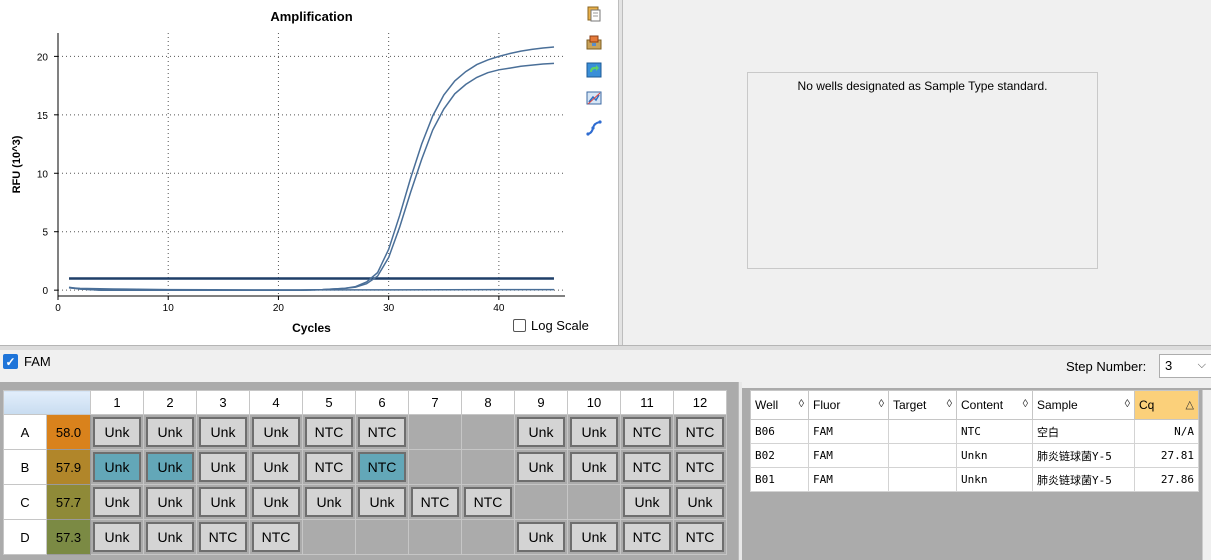 This screenshot has width=1211, height=560. I want to click on plate-column-header: 10, so click(594, 402).